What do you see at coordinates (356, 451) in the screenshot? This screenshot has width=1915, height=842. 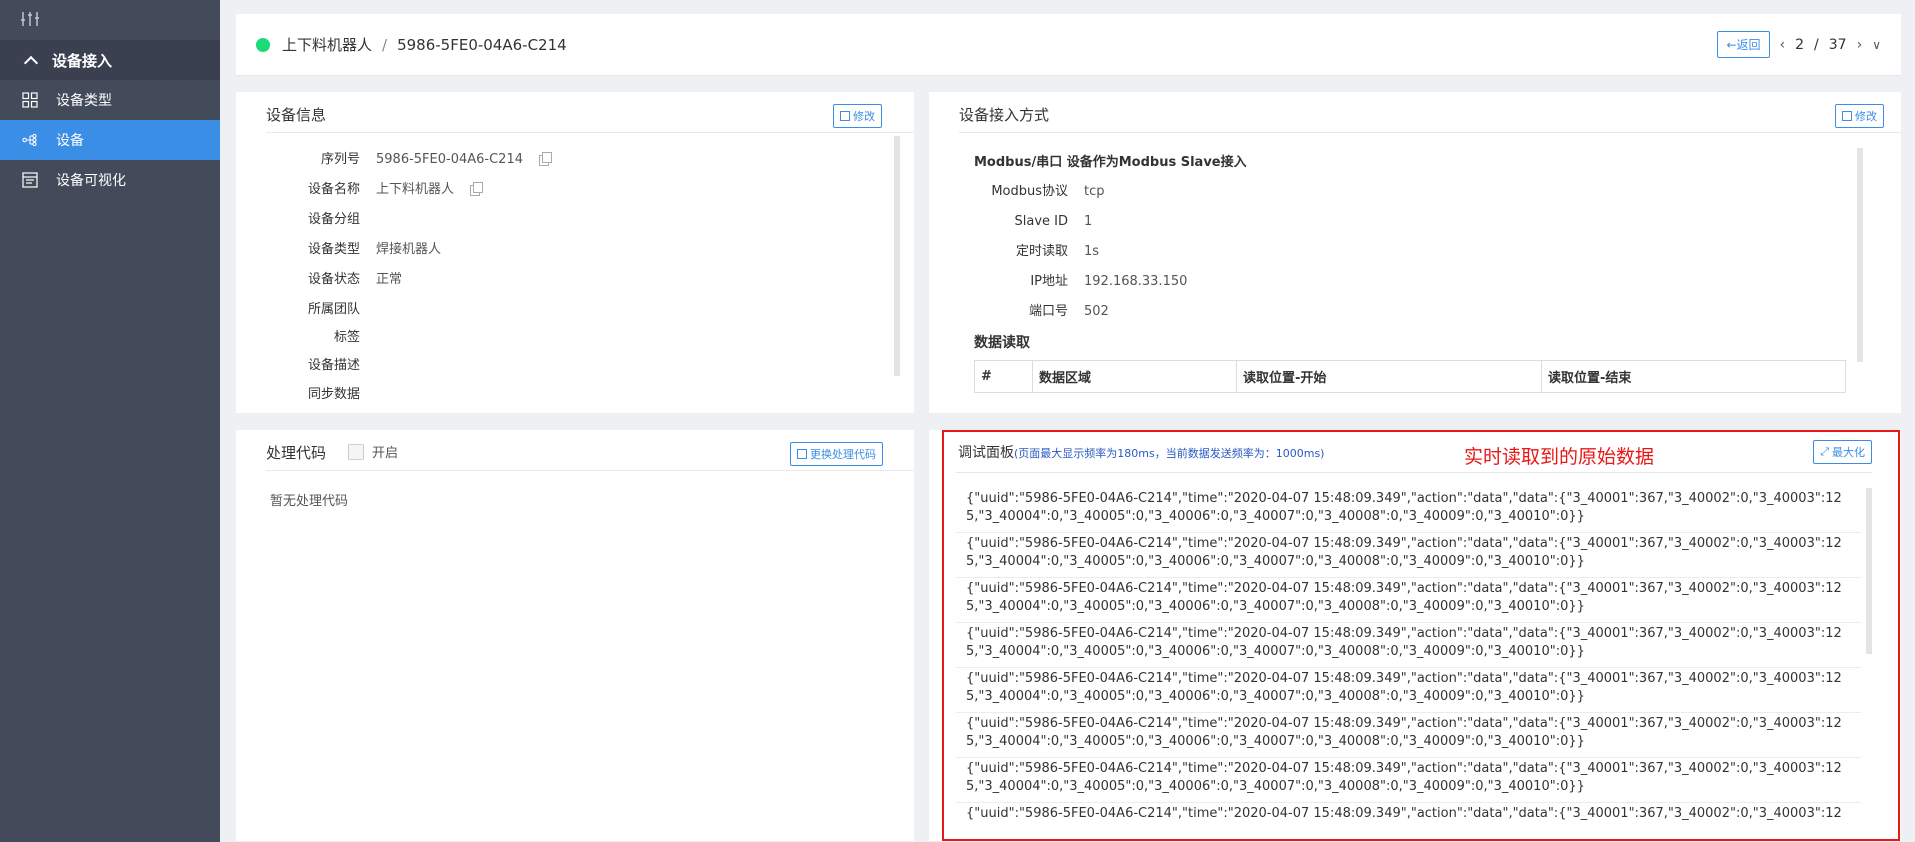 I see `enable-checkbox` at bounding box center [356, 451].